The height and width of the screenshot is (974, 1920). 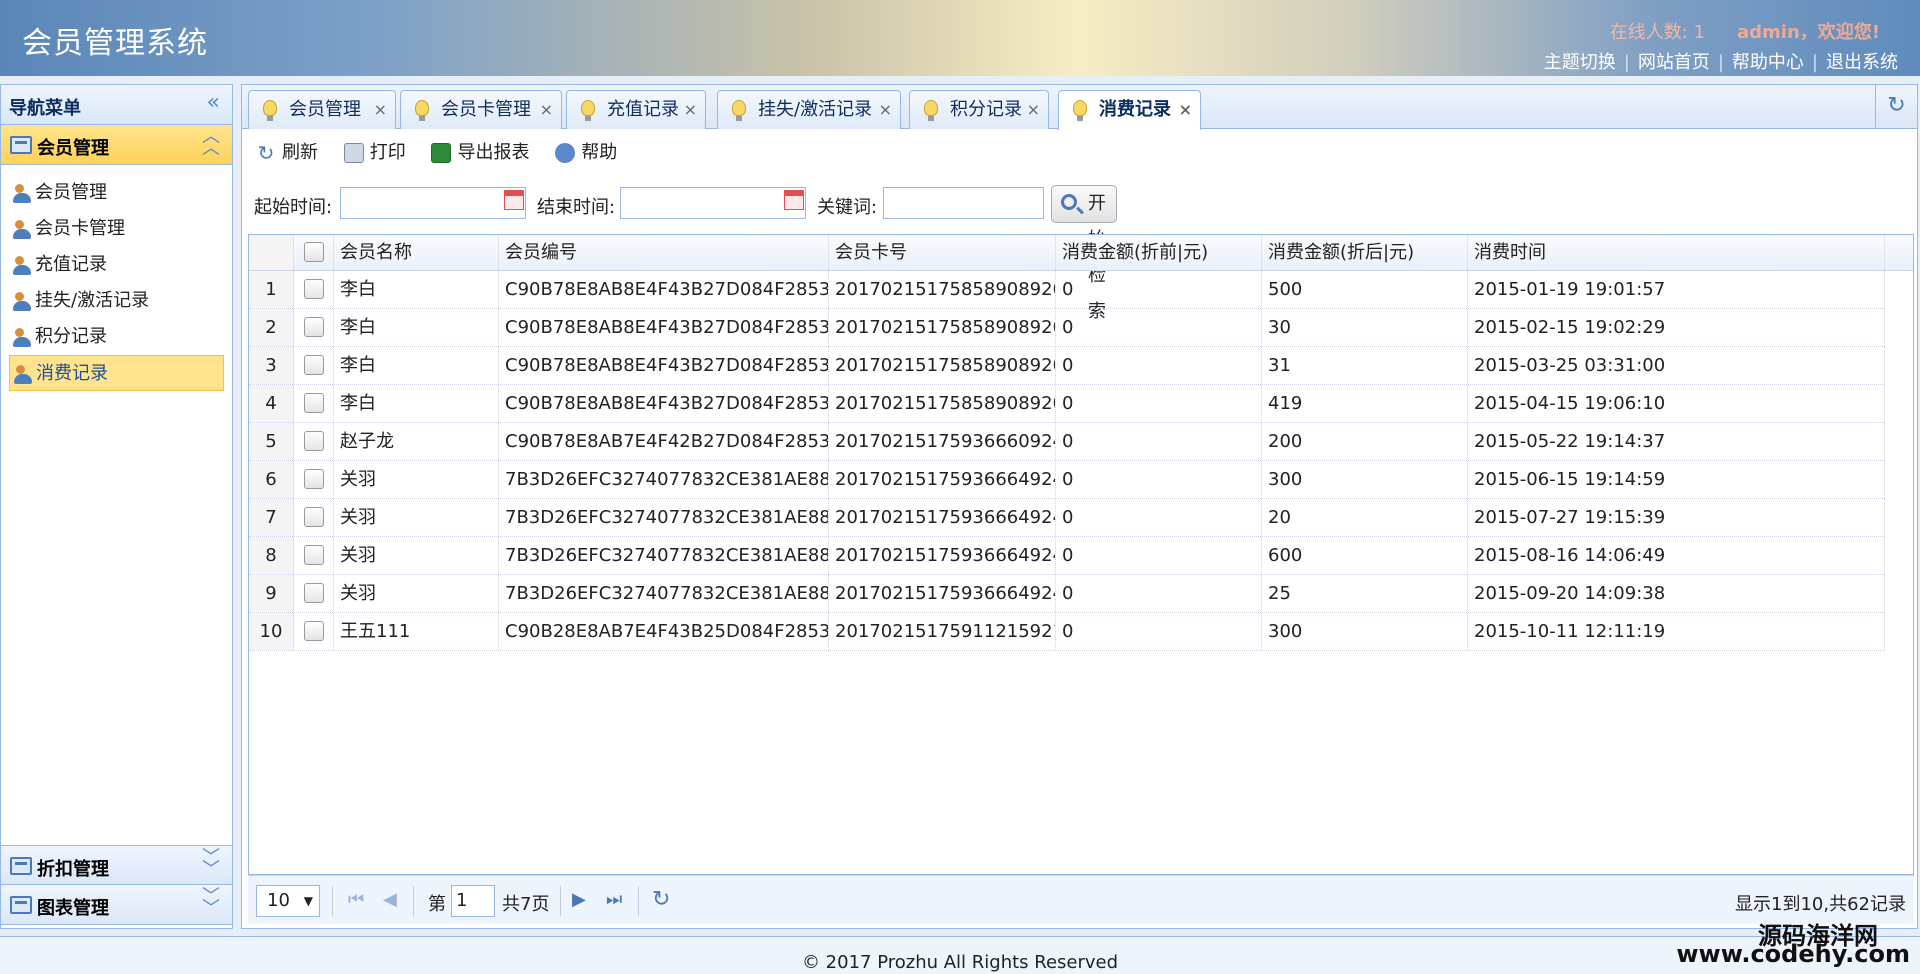 I want to click on refresh-button: ↻ 刷新, so click(x=286, y=153).